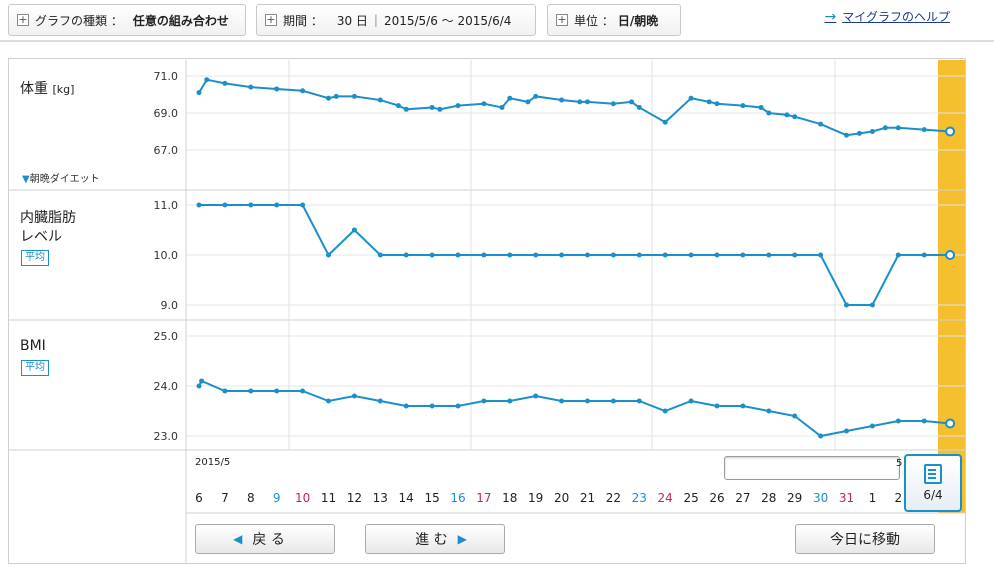 The height and width of the screenshot is (575, 994). What do you see at coordinates (33, 346) in the screenshot?
I see `bmi-label: BMI` at bounding box center [33, 346].